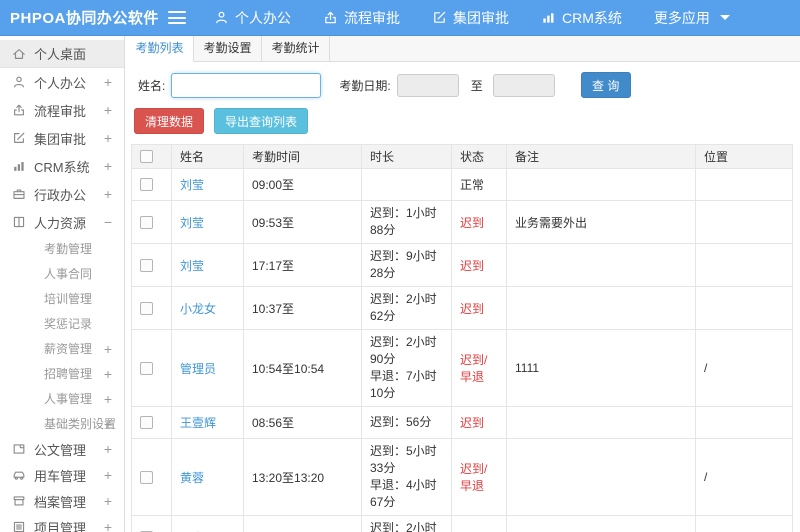 Image resolution: width=800 pixels, height=532 pixels. What do you see at coordinates (62, 298) in the screenshot?
I see `sidebar-item-培训管理: 培训管理` at bounding box center [62, 298].